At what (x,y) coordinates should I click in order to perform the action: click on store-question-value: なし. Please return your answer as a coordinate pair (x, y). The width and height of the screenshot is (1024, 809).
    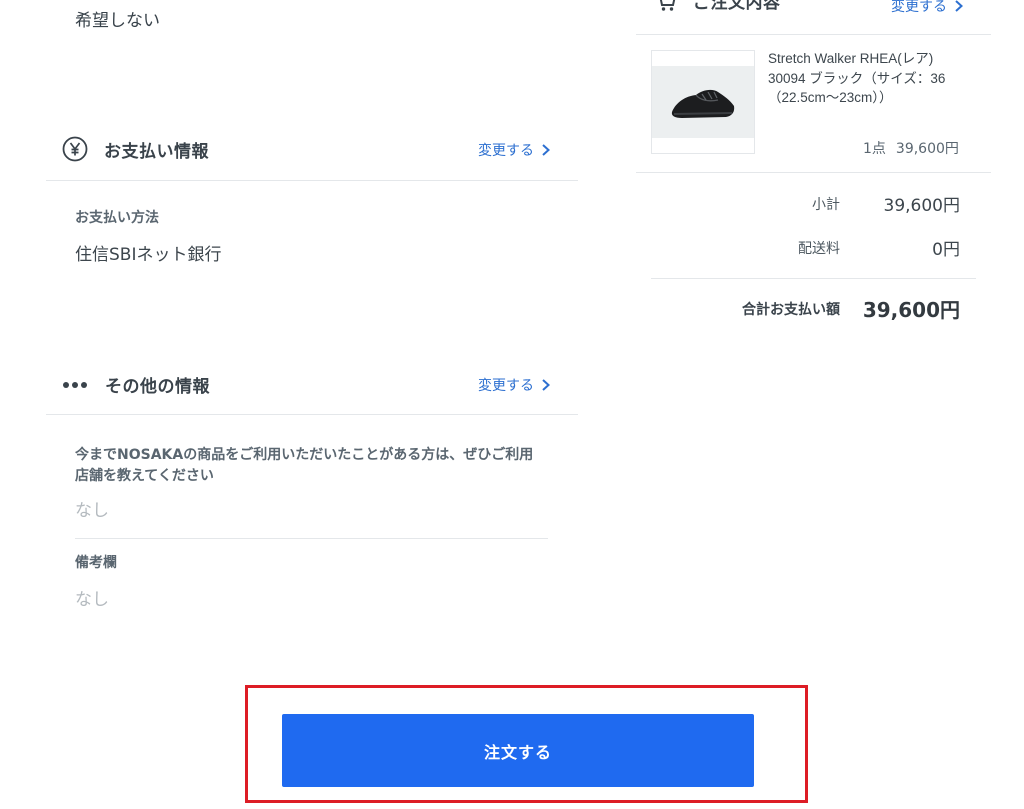
    Looking at the image, I should click on (92, 511).